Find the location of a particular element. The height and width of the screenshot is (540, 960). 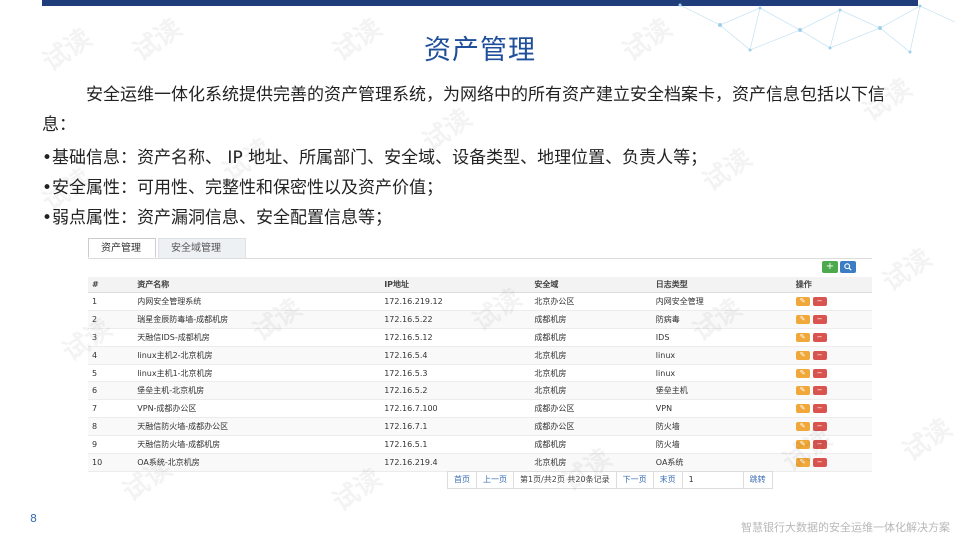

asset-name-cell: linux主机2-北京机房 is located at coordinates (257, 355).